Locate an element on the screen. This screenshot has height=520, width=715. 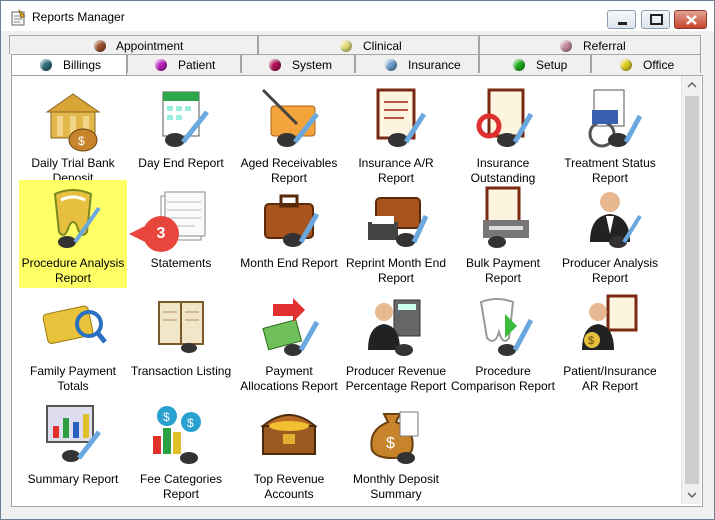
report-label: Payment Allocations Report is located at coordinates (289, 378).